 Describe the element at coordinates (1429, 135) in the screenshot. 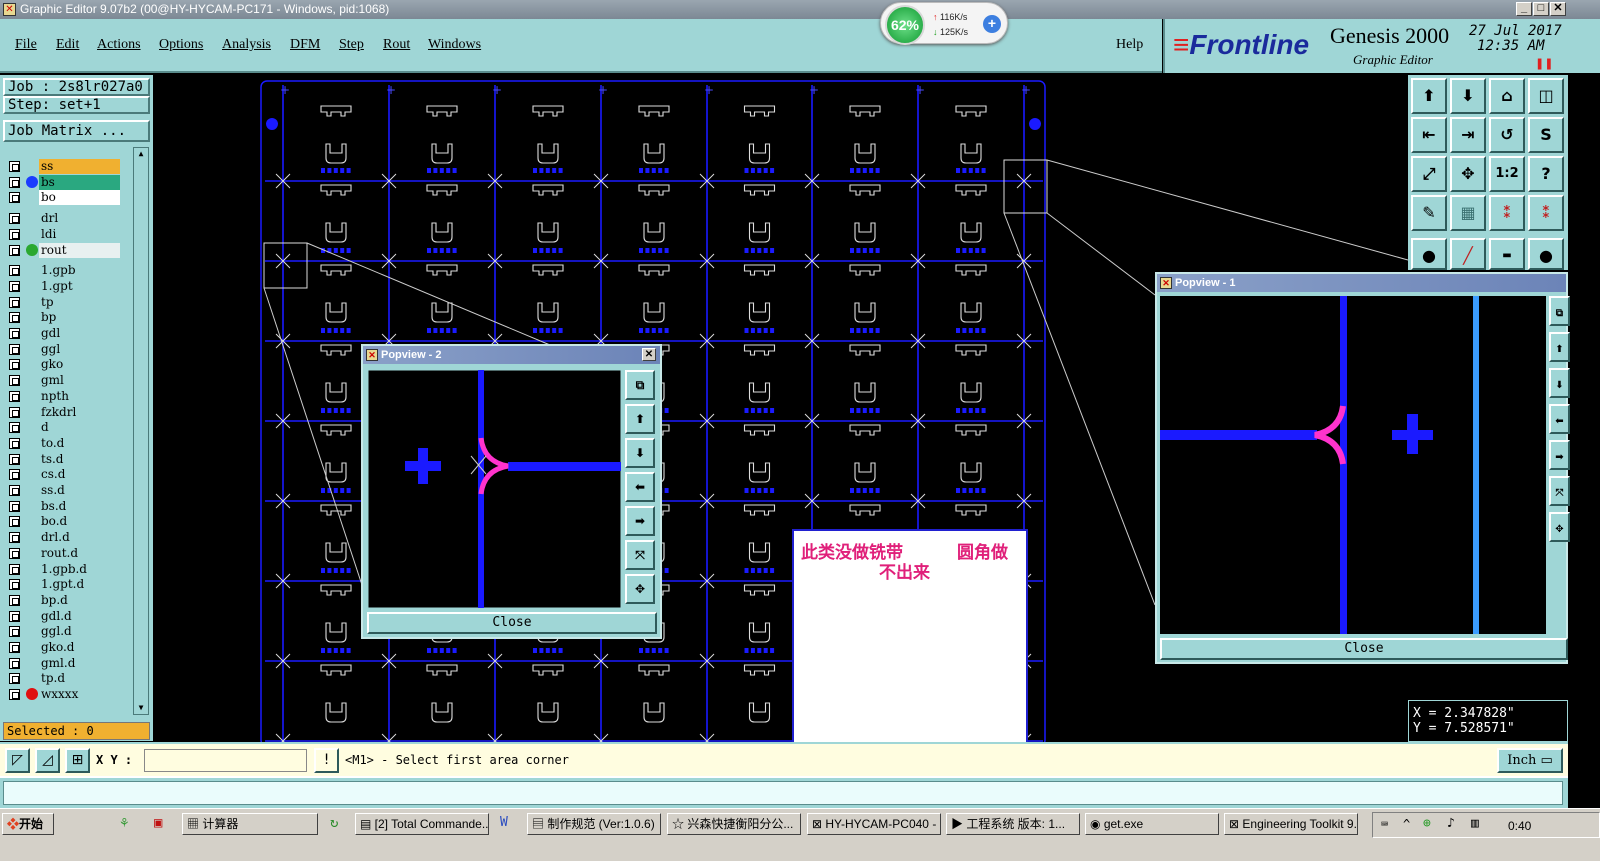

I see `pan-left-icon: ⇤` at that location.